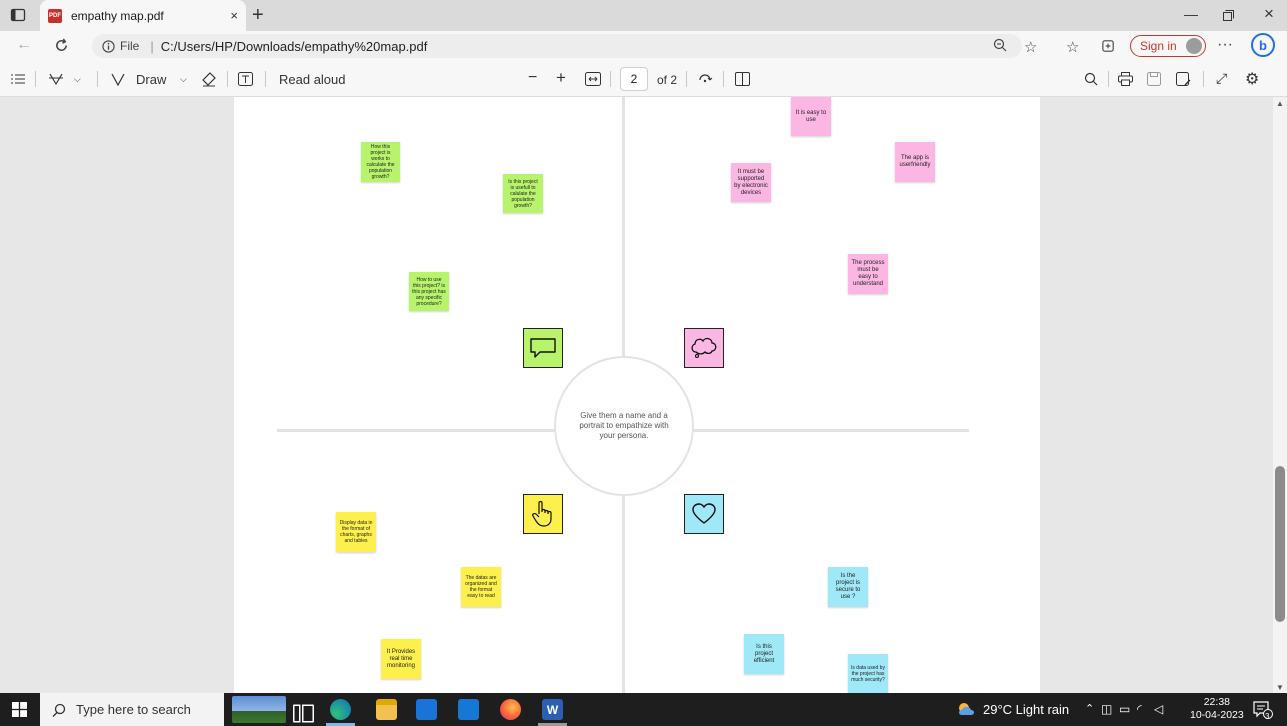 Image resolution: width=1287 pixels, height=726 pixels. Describe the element at coordinates (1026, 709) in the screenshot. I see `weather-text: 29°C Light rain` at that location.